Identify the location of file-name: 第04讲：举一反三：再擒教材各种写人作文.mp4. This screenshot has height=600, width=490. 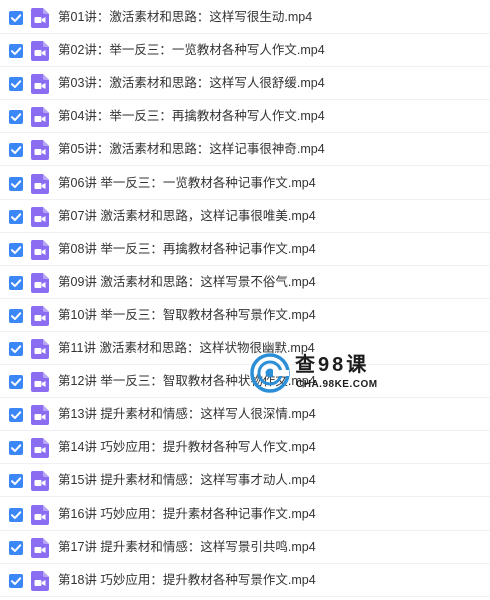
(191, 116).